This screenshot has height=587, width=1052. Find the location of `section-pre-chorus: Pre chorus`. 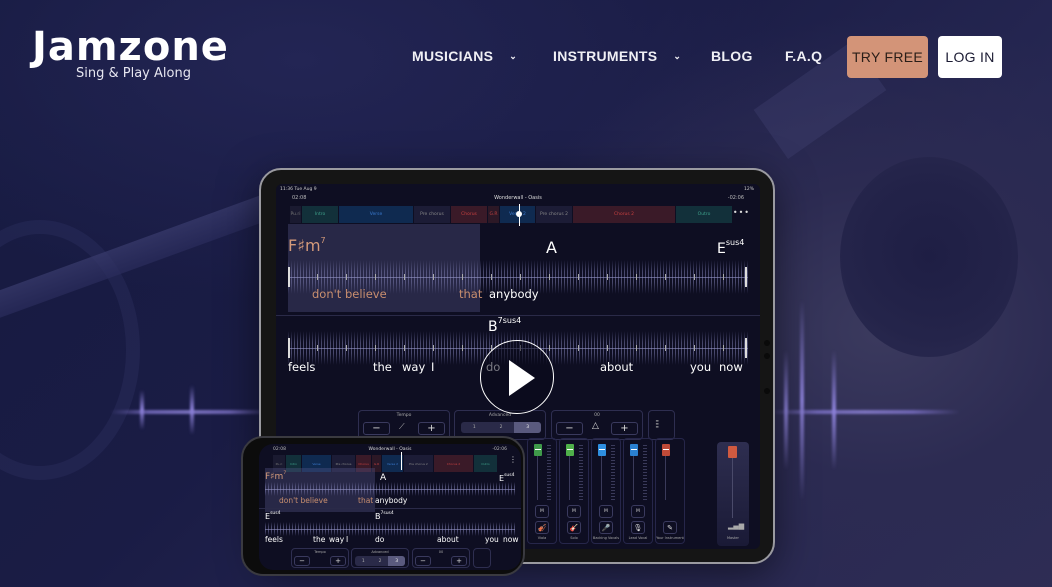

section-pre-chorus: Pre chorus is located at coordinates (432, 214).